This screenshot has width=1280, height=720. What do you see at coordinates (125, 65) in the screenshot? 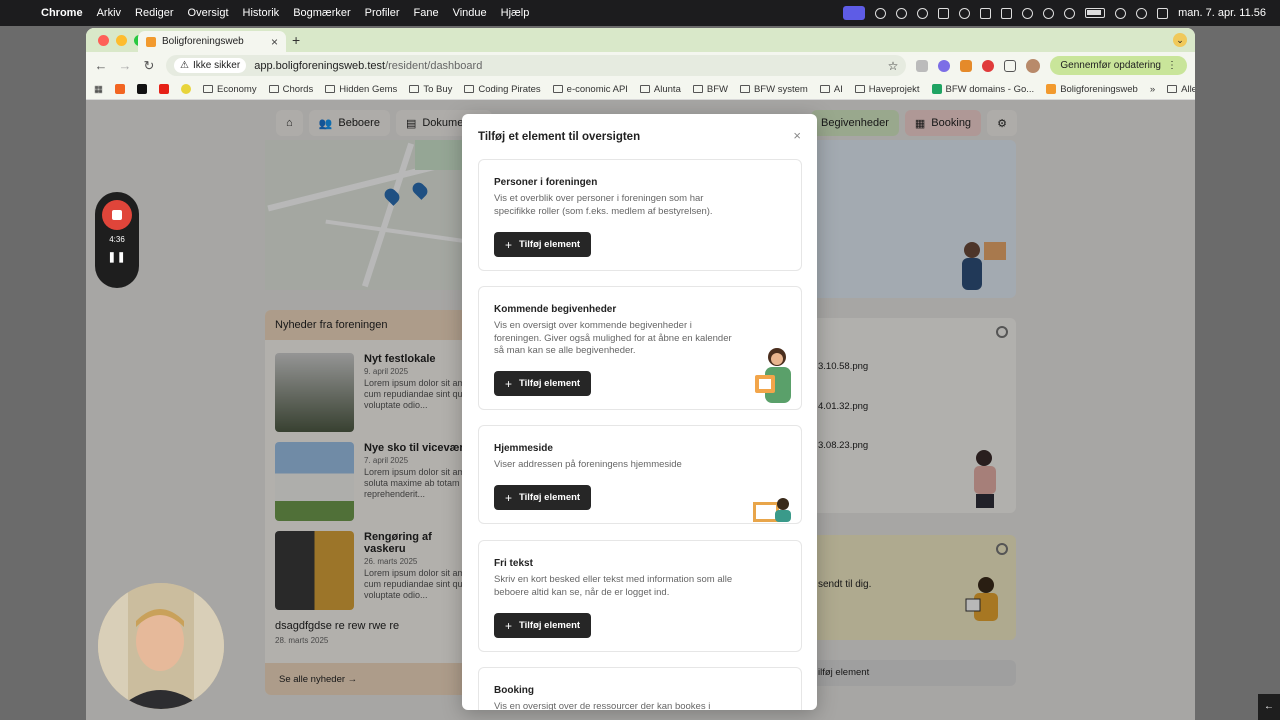
I see `forward-icon: →` at bounding box center [125, 65].